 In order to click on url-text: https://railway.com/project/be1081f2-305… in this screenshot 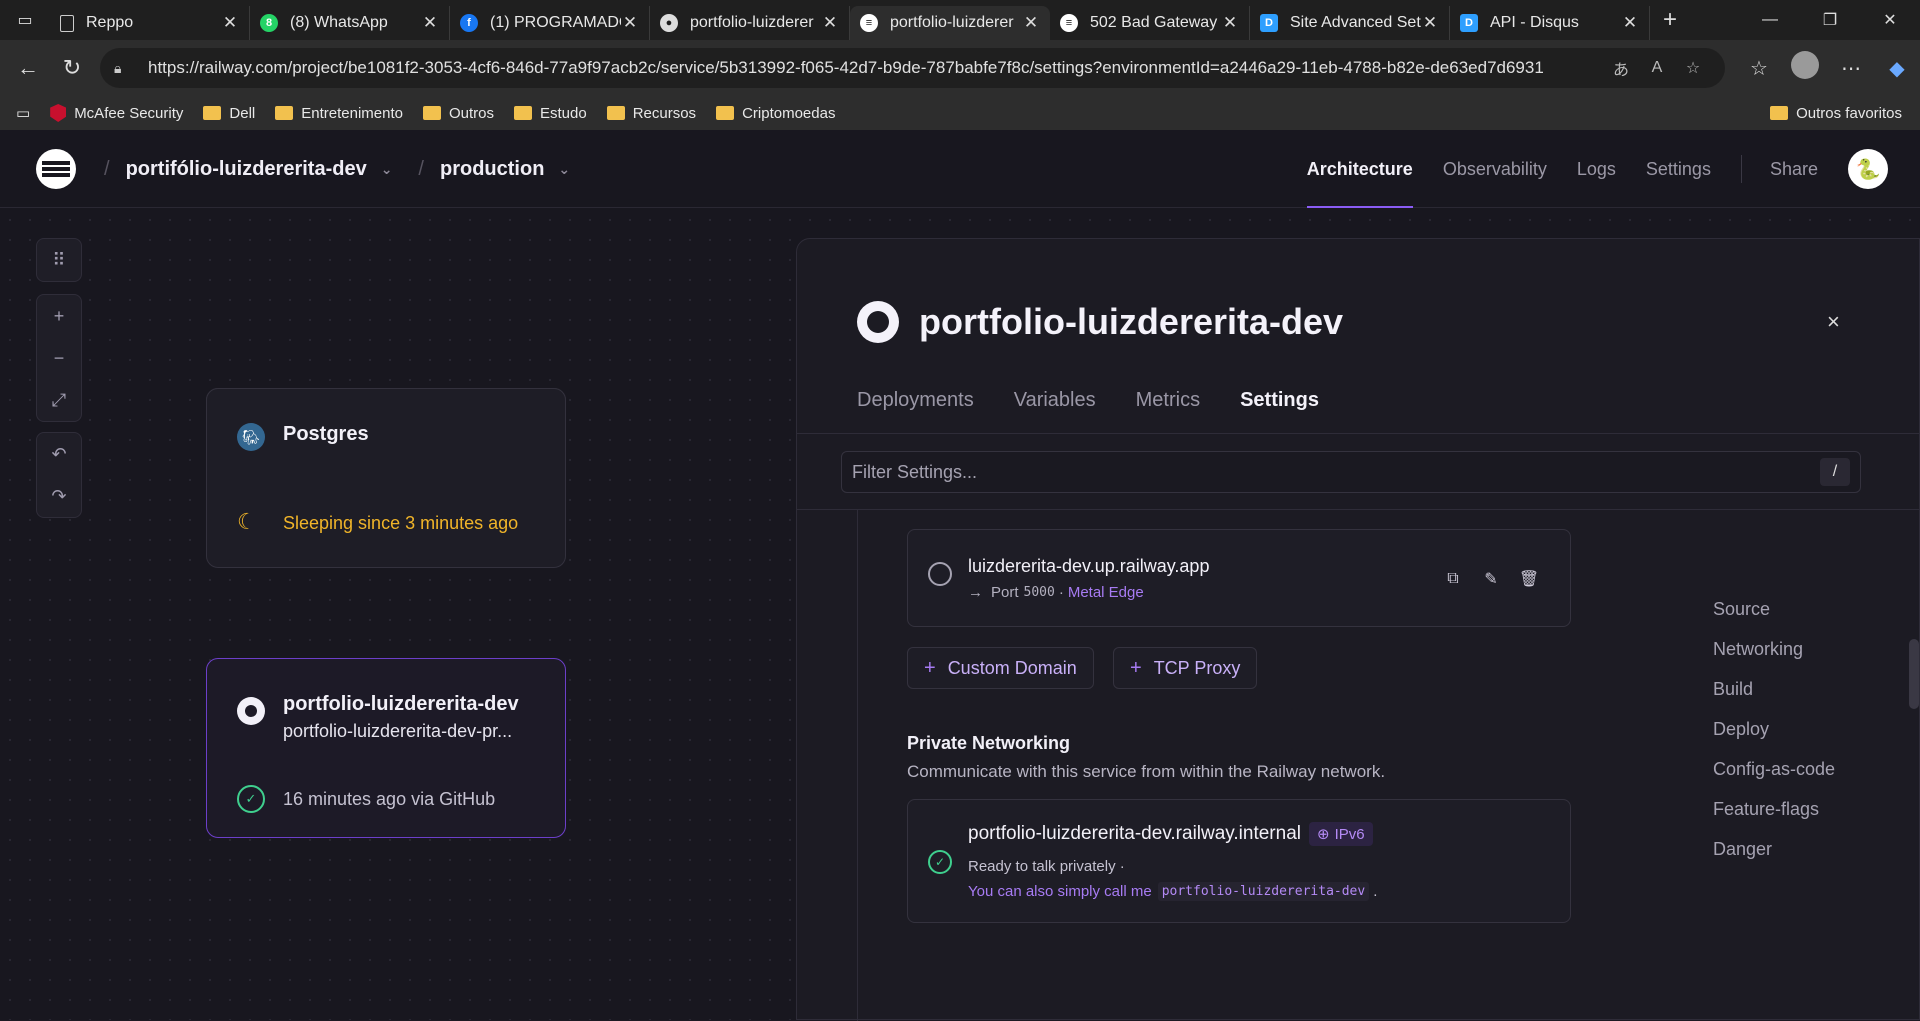, I will do `click(875, 68)`.